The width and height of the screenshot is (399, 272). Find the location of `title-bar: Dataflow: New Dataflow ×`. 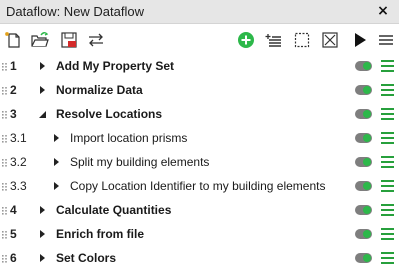

title-bar: Dataflow: New Dataflow × is located at coordinates (199, 12).